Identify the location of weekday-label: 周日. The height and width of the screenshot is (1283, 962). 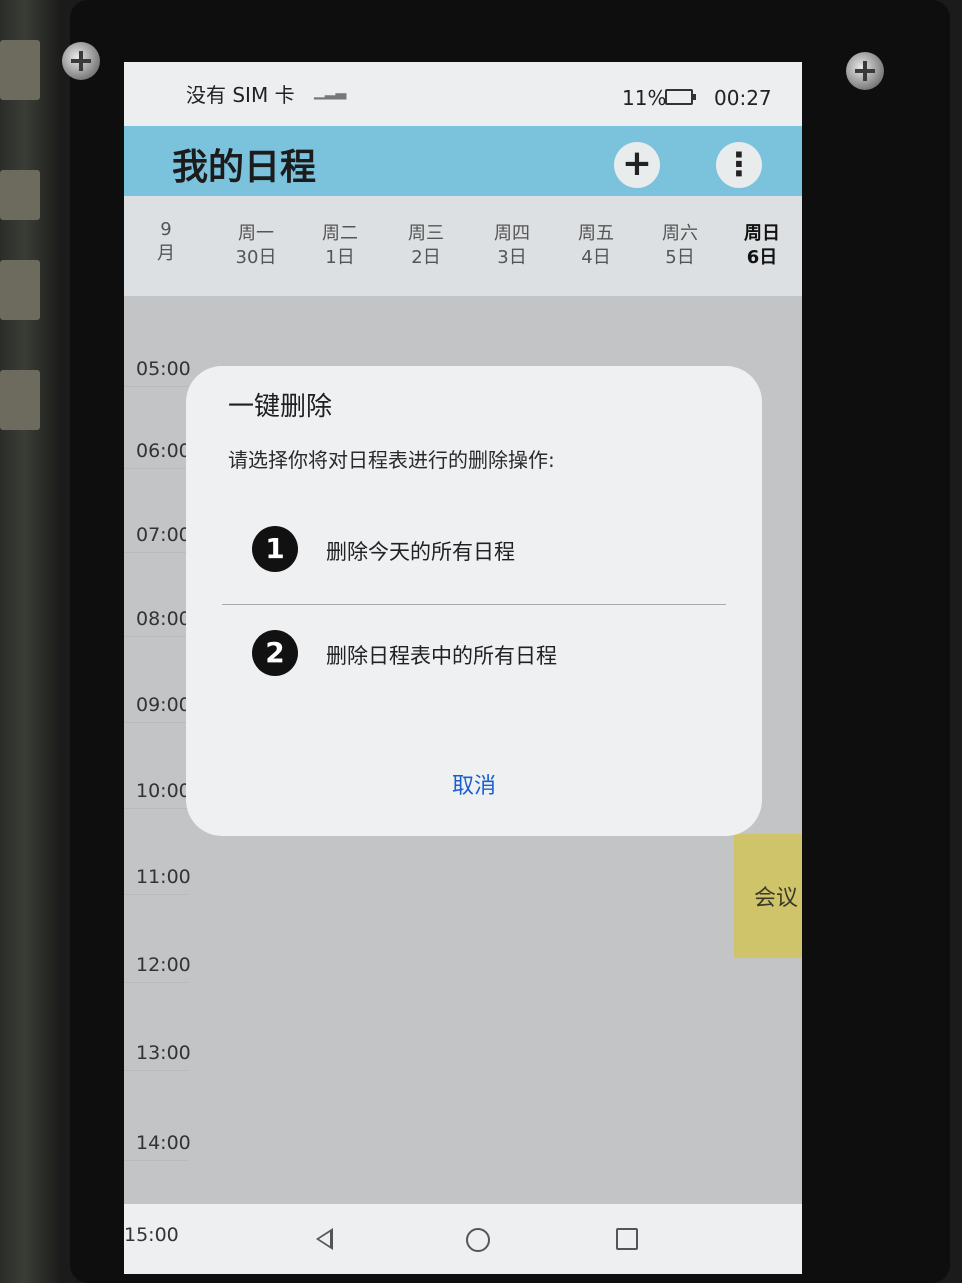
(762, 233).